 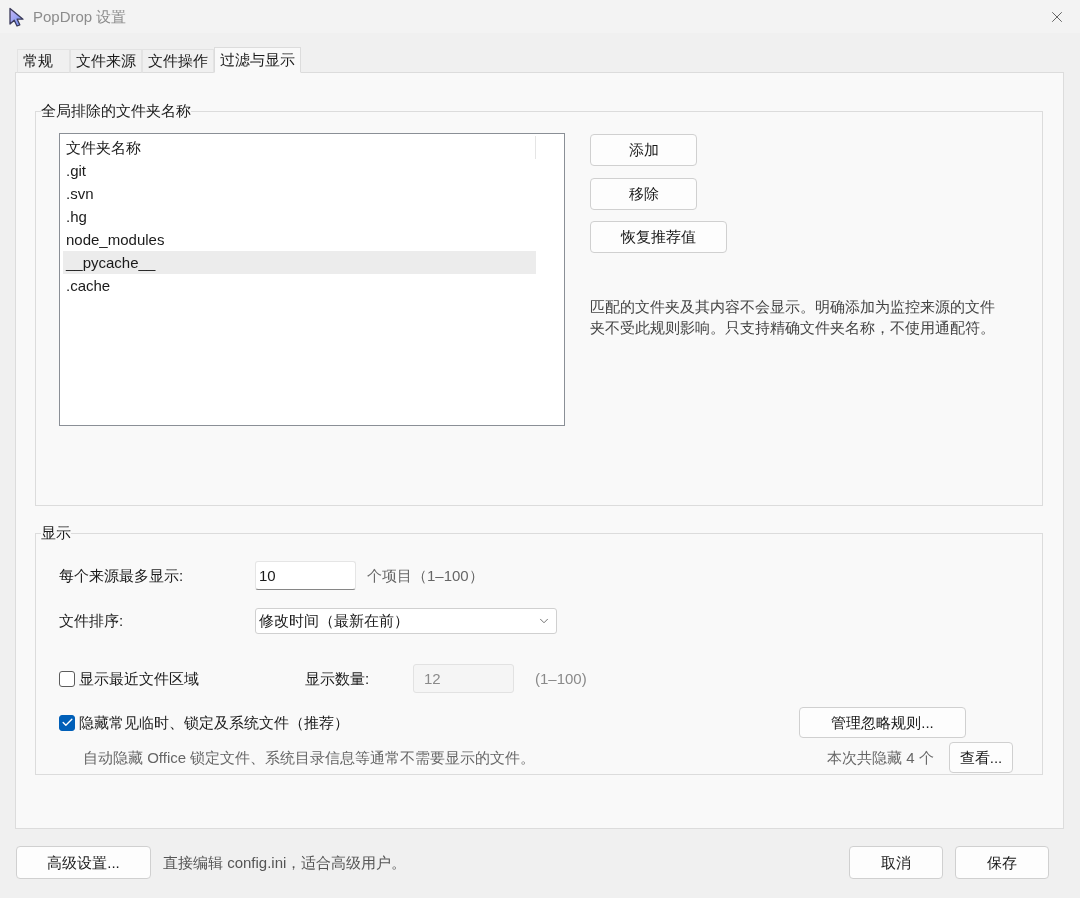 I want to click on group-title: 全局排除的文件夹名称, so click(x=116, y=111).